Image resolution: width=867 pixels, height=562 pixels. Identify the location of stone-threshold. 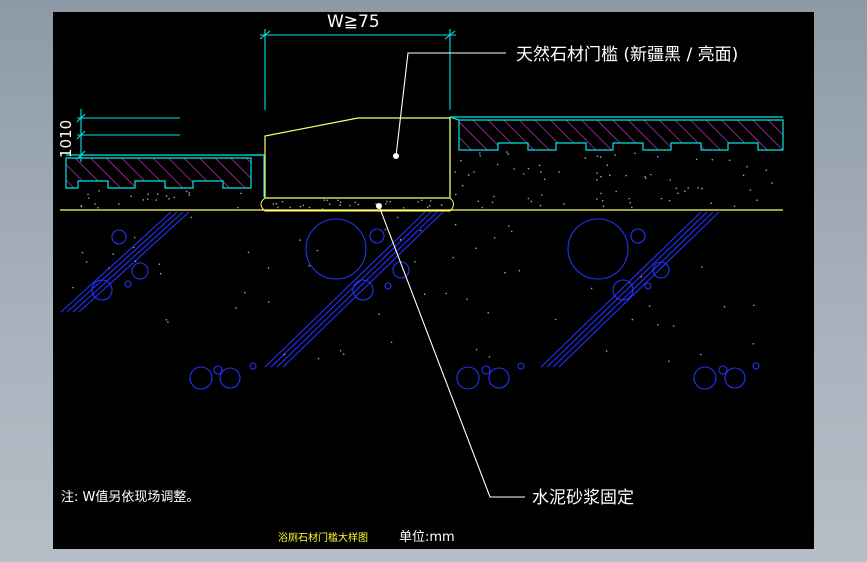
(357, 164).